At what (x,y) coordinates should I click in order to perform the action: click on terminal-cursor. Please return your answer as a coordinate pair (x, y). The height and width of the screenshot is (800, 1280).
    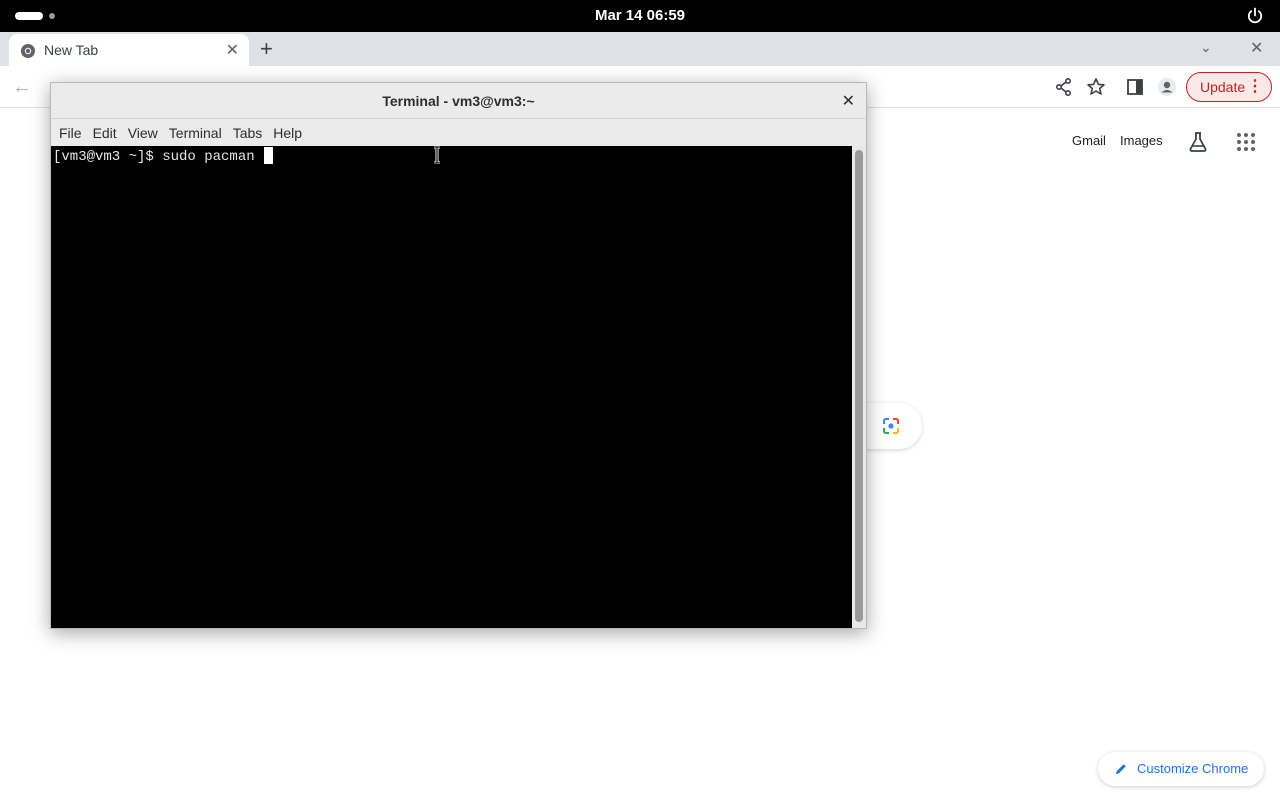
    Looking at the image, I should click on (269, 155).